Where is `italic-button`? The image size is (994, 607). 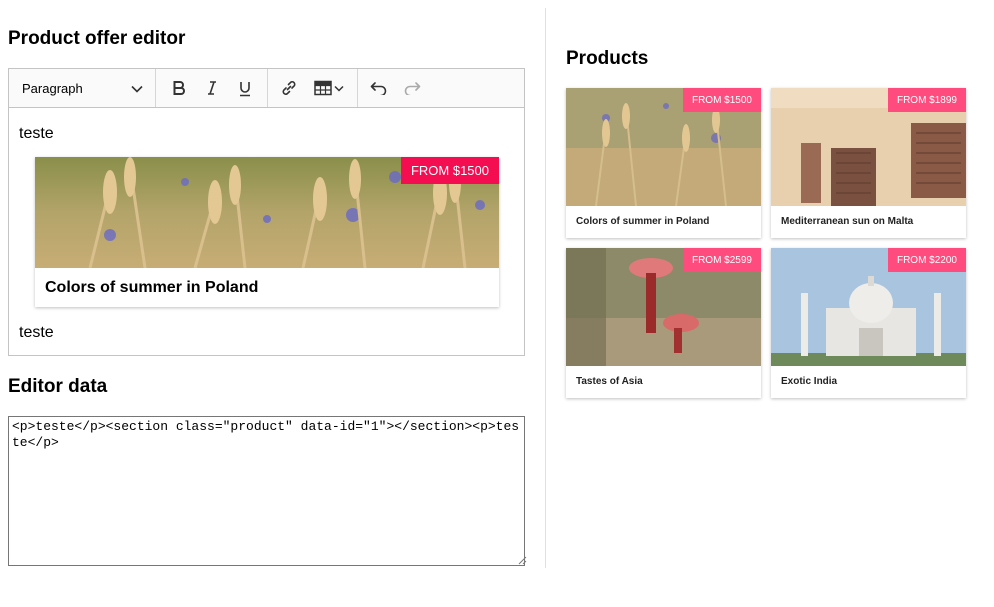
italic-button is located at coordinates (211, 88).